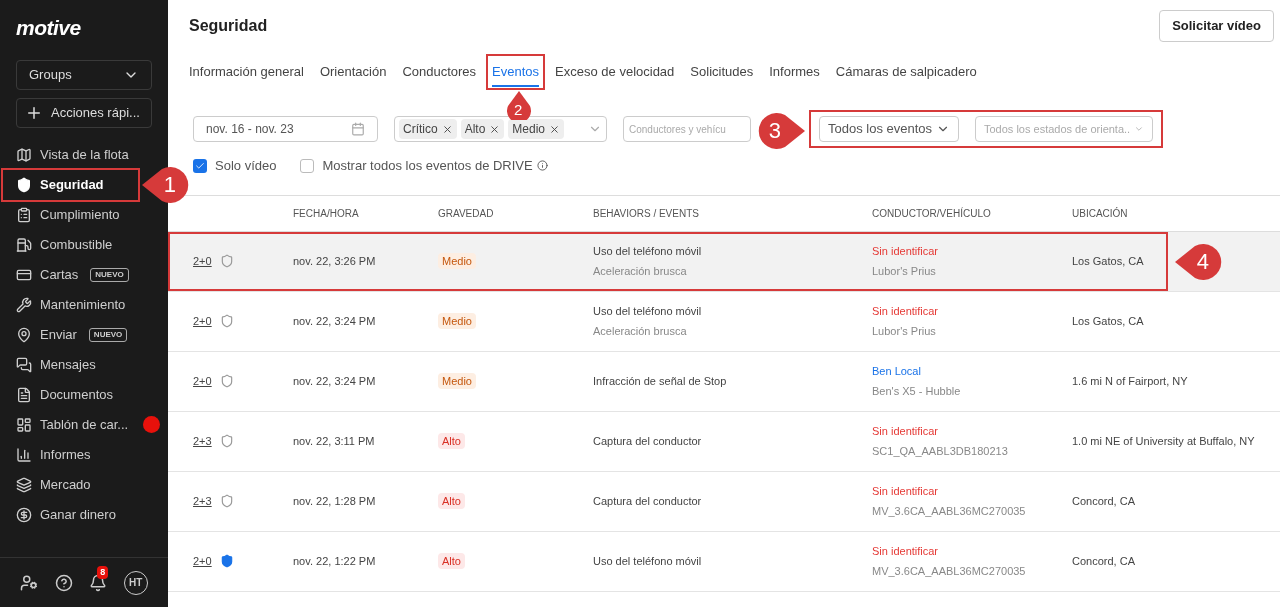  What do you see at coordinates (84, 244) in the screenshot?
I see `sidebar-item: Combustible` at bounding box center [84, 244].